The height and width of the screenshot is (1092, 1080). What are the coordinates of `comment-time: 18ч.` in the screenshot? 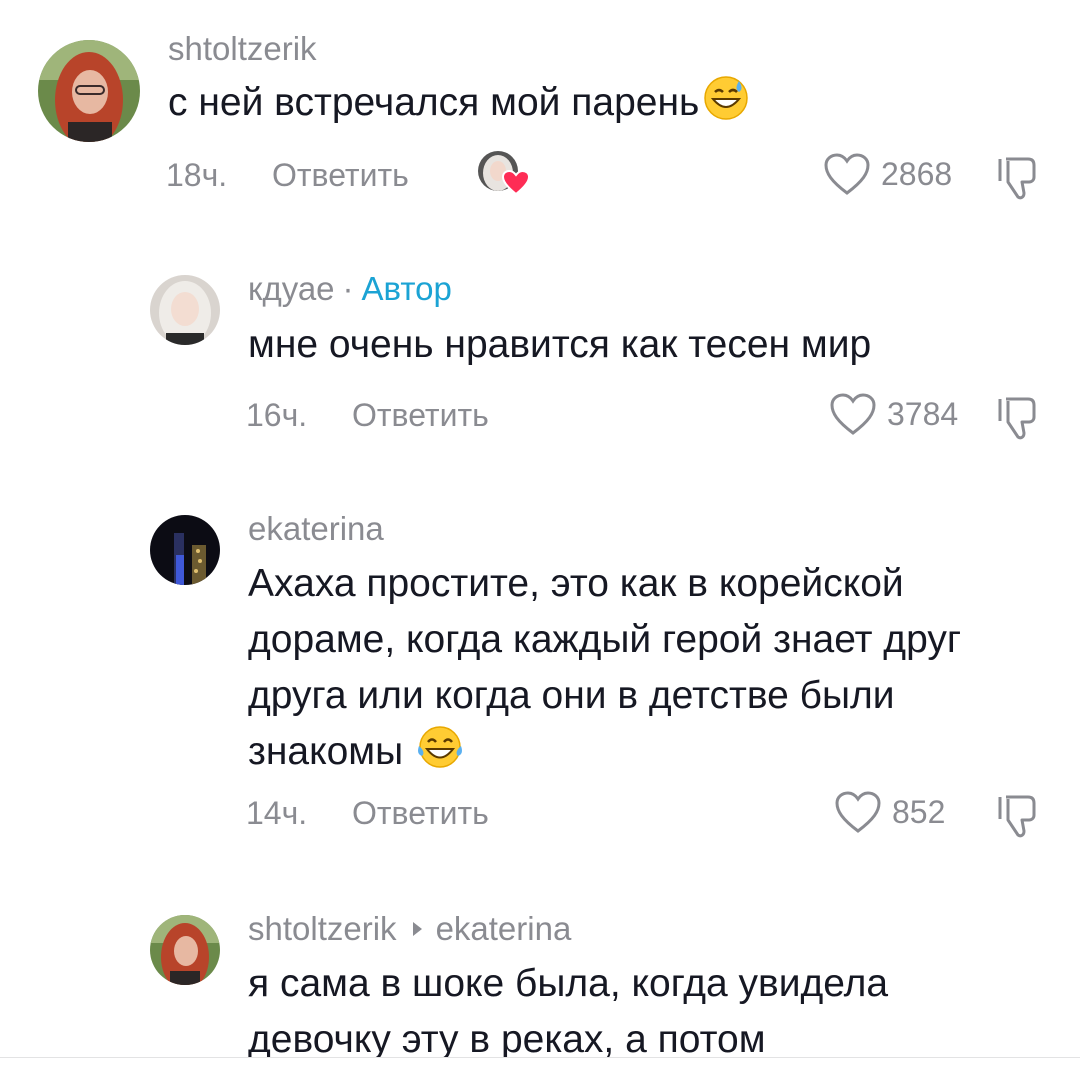 It's located at (197, 175).